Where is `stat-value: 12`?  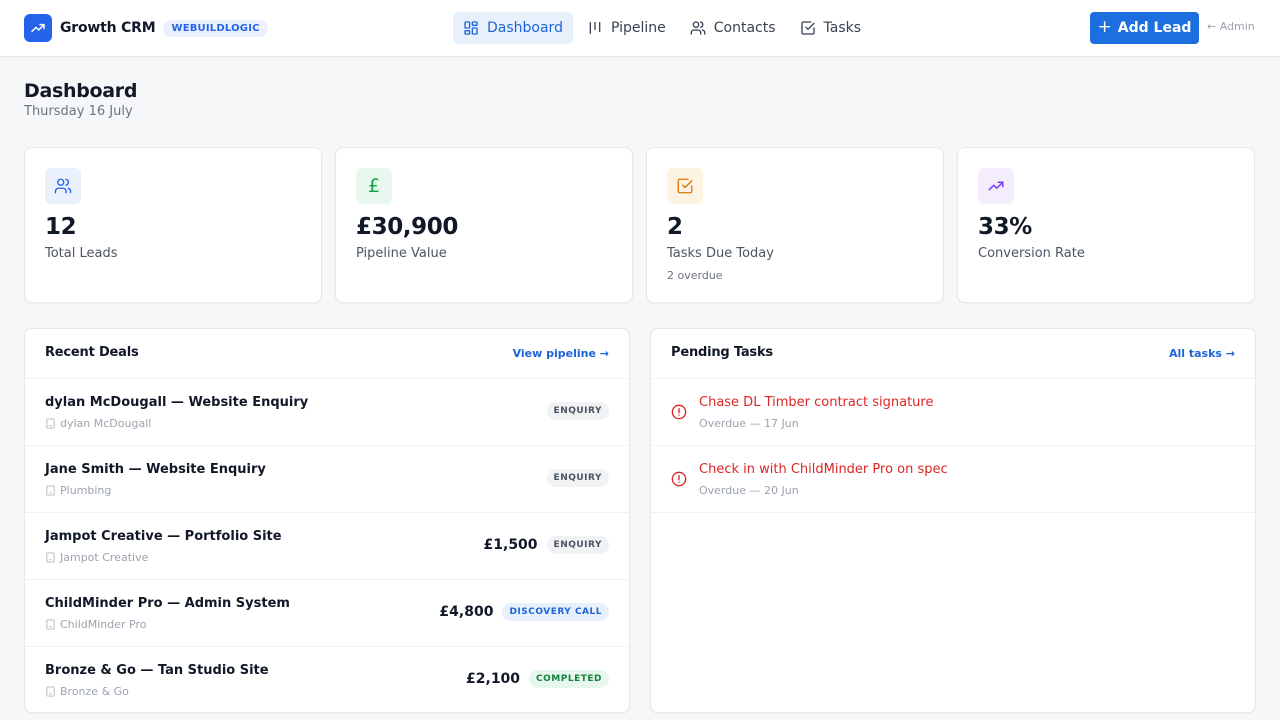 stat-value: 12 is located at coordinates (61, 227).